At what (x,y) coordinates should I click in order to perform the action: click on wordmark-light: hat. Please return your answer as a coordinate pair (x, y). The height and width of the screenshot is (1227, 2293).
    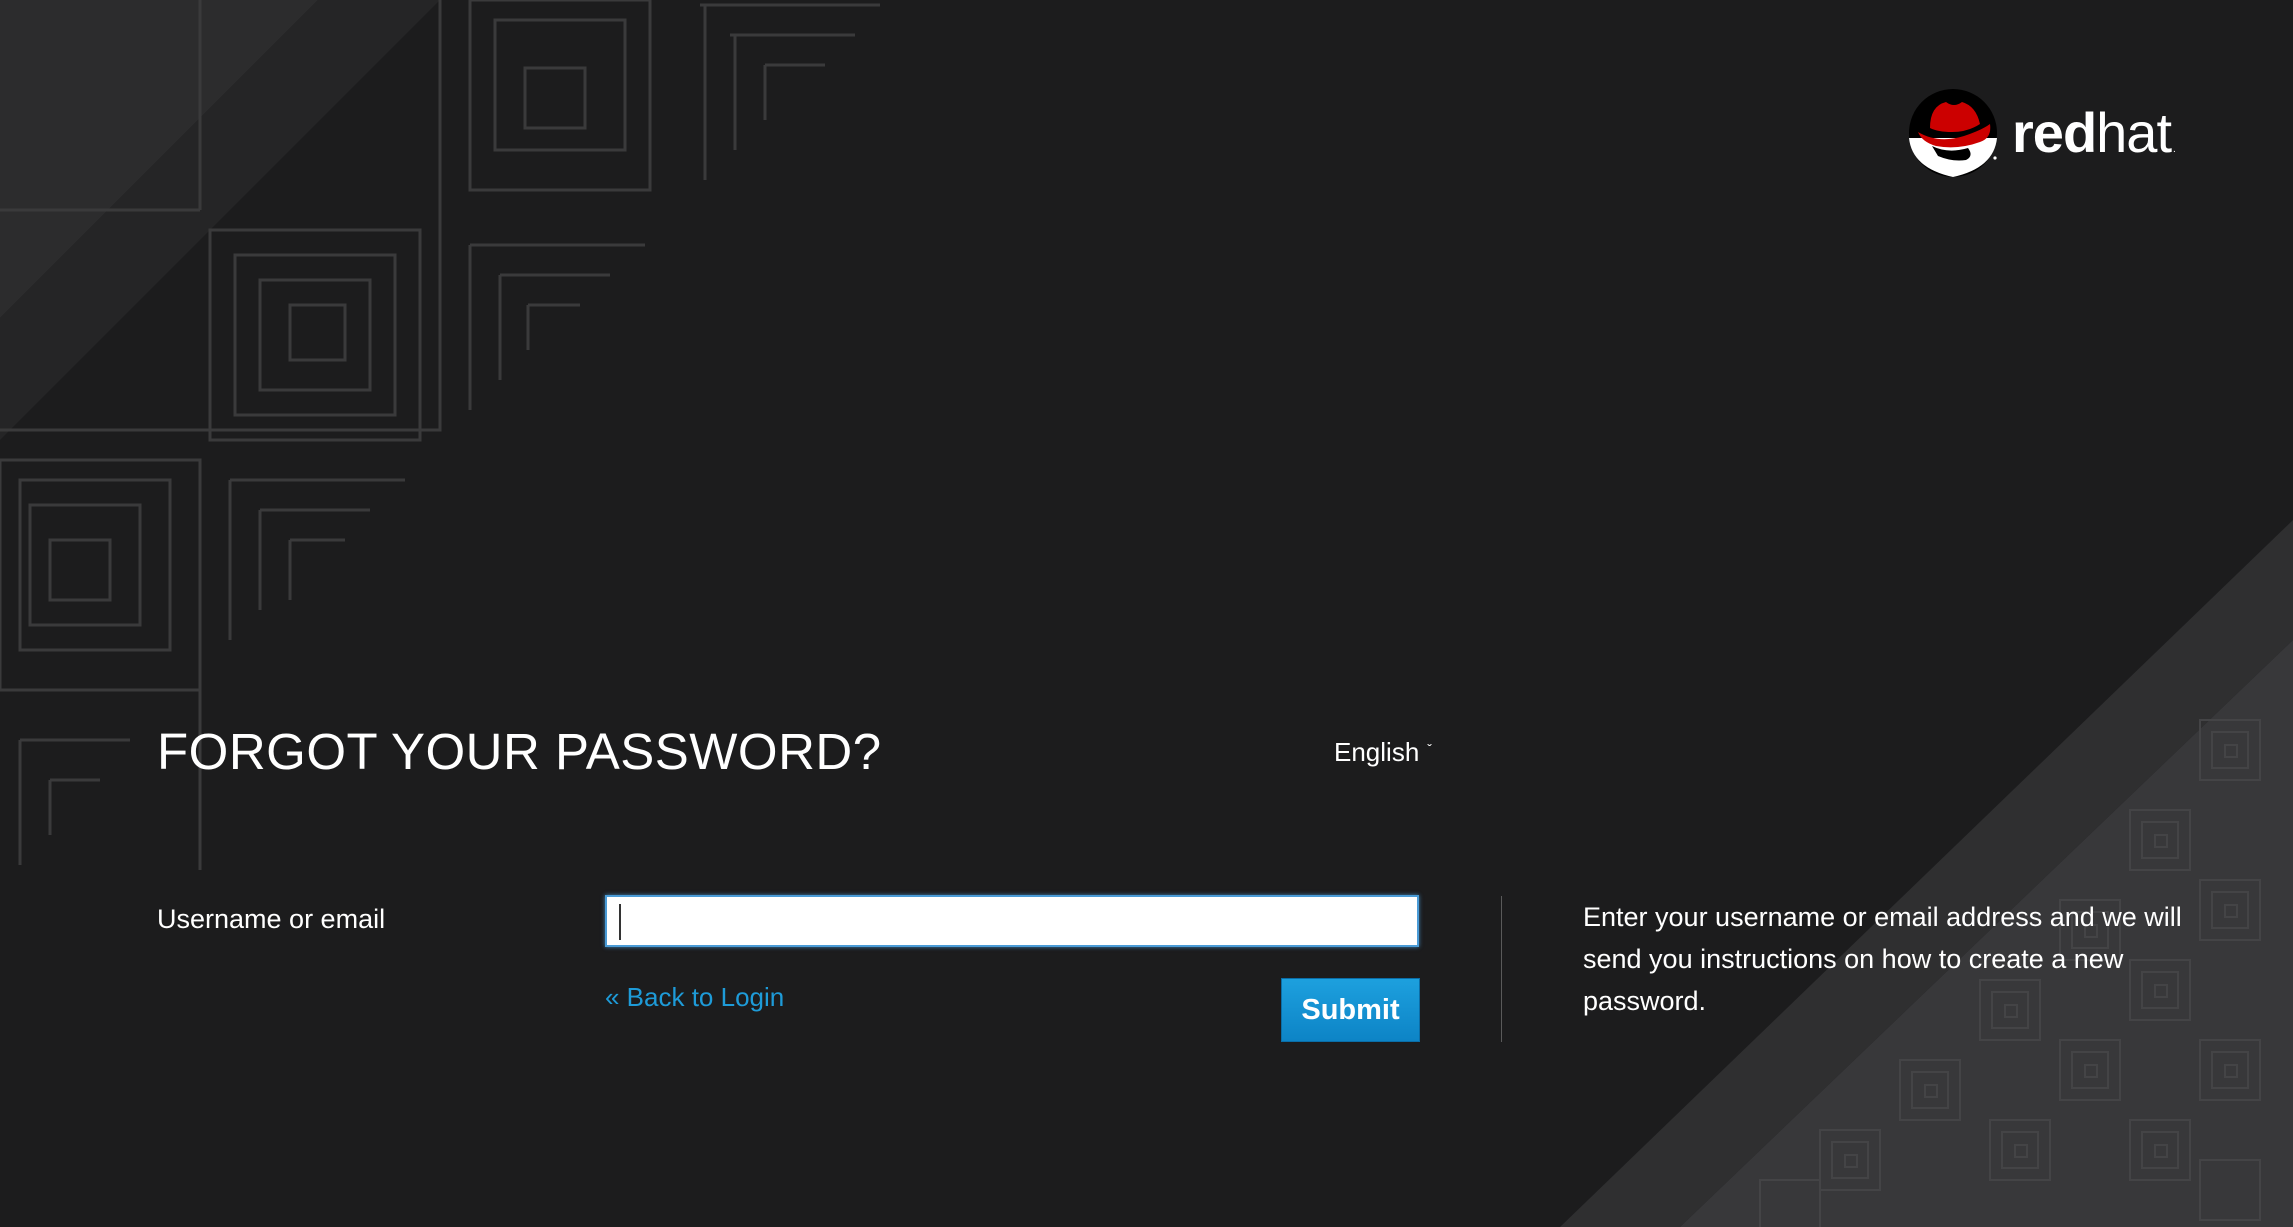
    Looking at the image, I should click on (2134, 132).